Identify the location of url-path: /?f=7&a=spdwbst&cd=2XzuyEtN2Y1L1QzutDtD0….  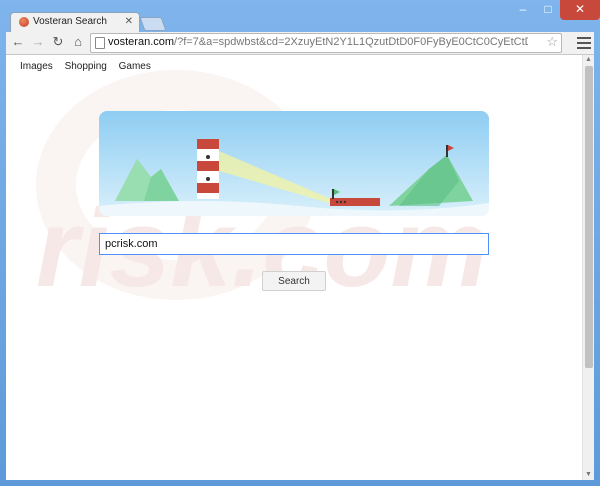
(351, 42).